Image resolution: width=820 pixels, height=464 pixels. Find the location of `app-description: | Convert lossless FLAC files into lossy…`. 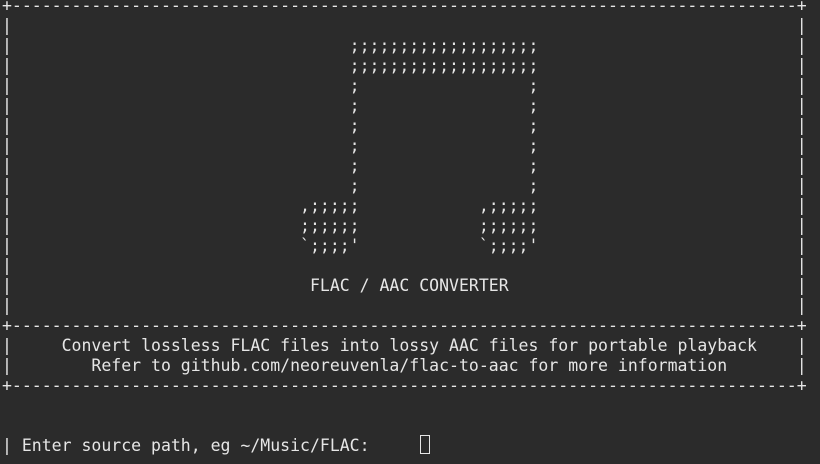

app-description: | Convert lossless FLAC files into lossy… is located at coordinates (404, 345).